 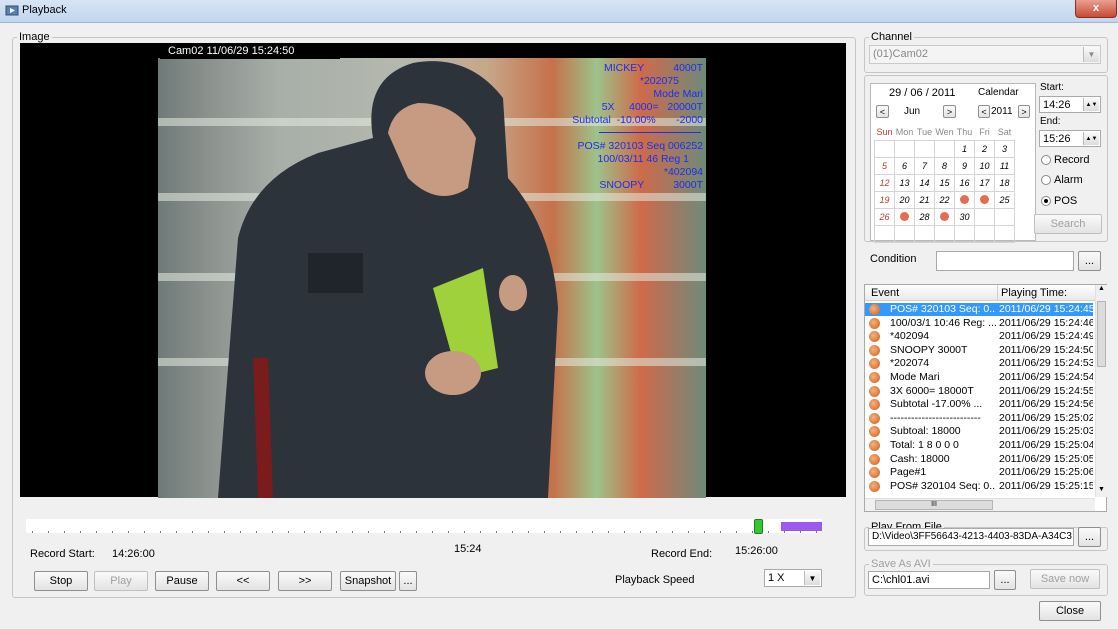 I want to click on calendar-day: 22, so click(x=944, y=200).